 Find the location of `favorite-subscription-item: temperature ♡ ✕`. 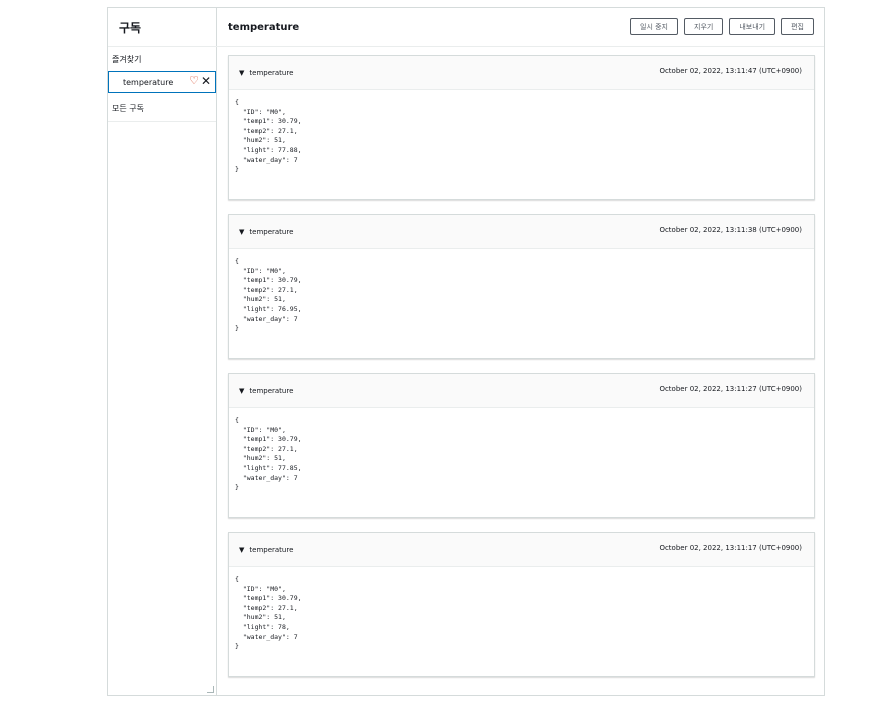

favorite-subscription-item: temperature ♡ ✕ is located at coordinates (162, 82).